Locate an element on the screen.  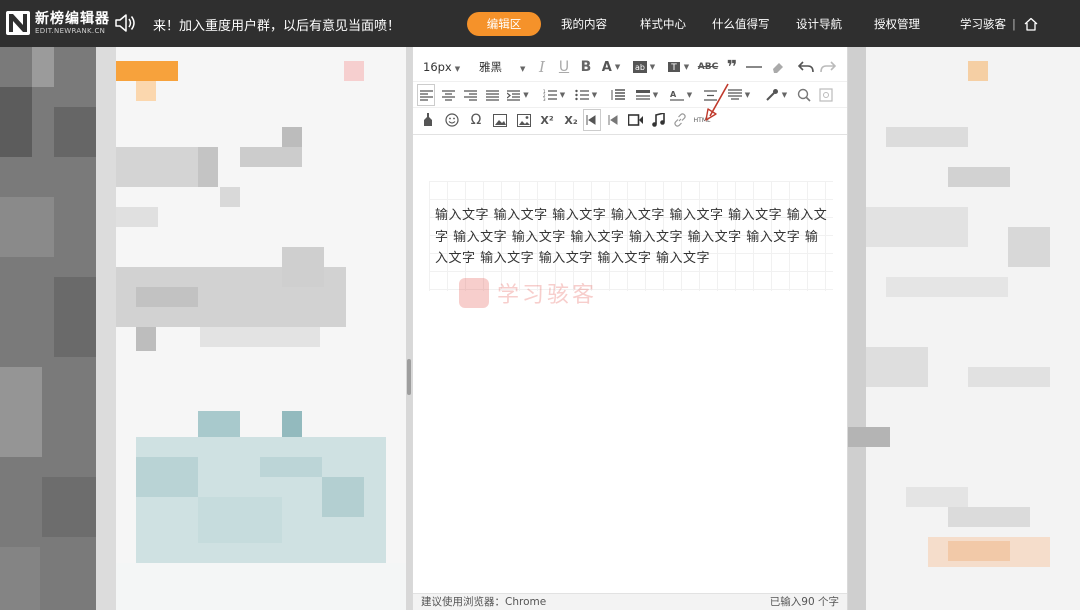
redo-icon is located at coordinates (828, 67).